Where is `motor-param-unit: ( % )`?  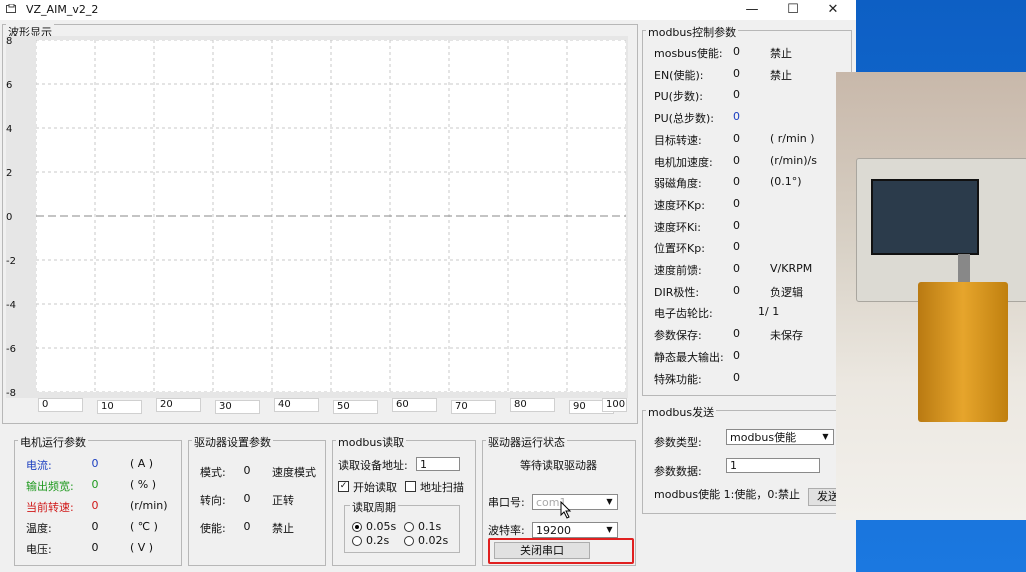
motor-param-unit: ( % ) is located at coordinates (143, 484).